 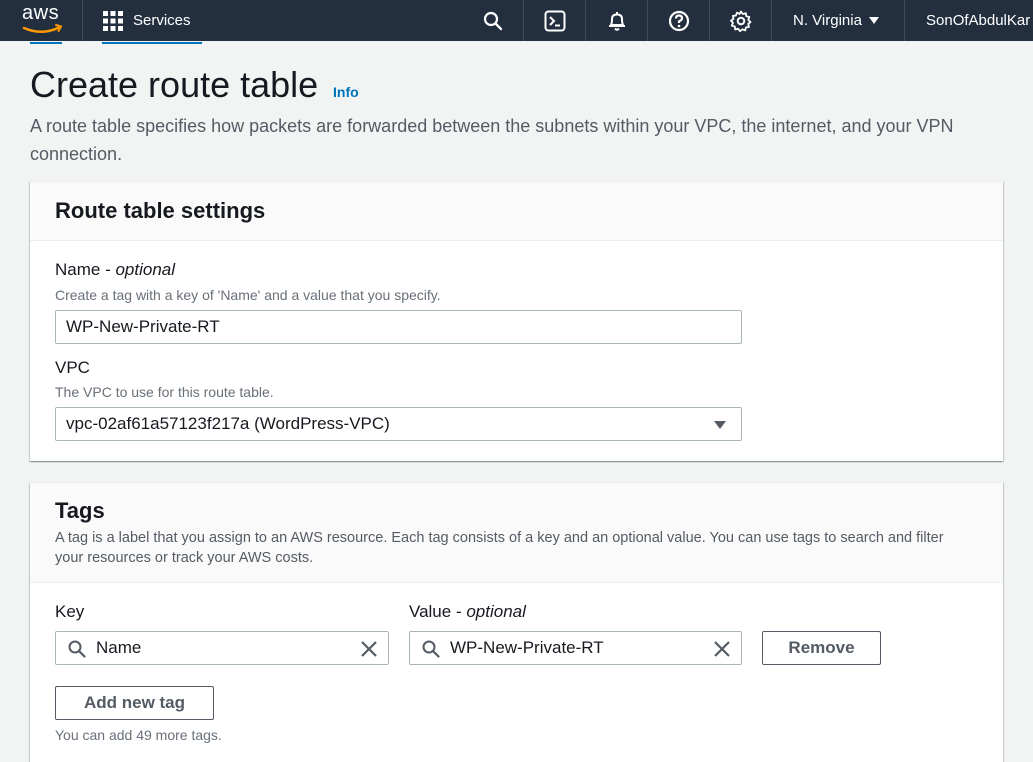 I want to click on help-button, so click(x=679, y=20).